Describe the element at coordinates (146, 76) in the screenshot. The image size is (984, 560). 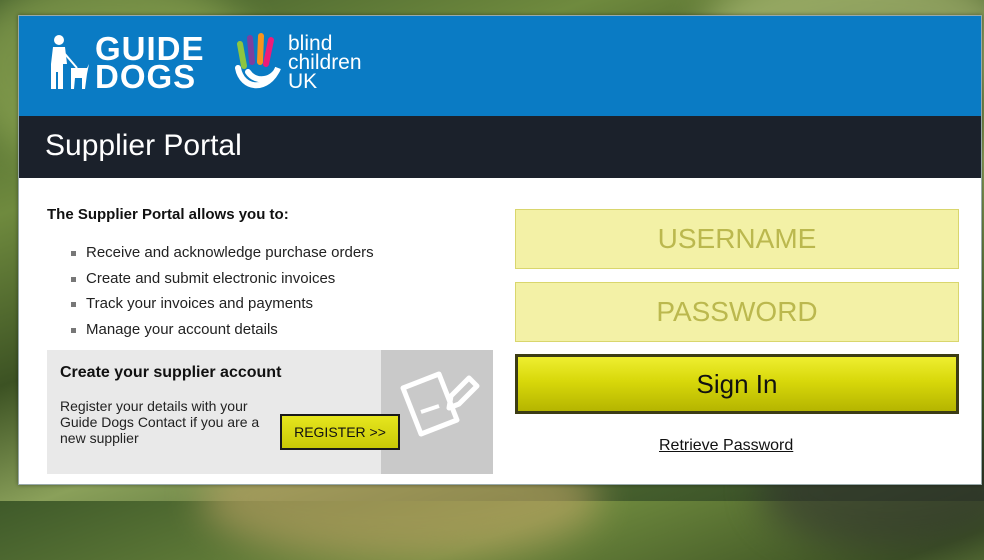
I see `guide-dogs-line2: DOGS` at that location.